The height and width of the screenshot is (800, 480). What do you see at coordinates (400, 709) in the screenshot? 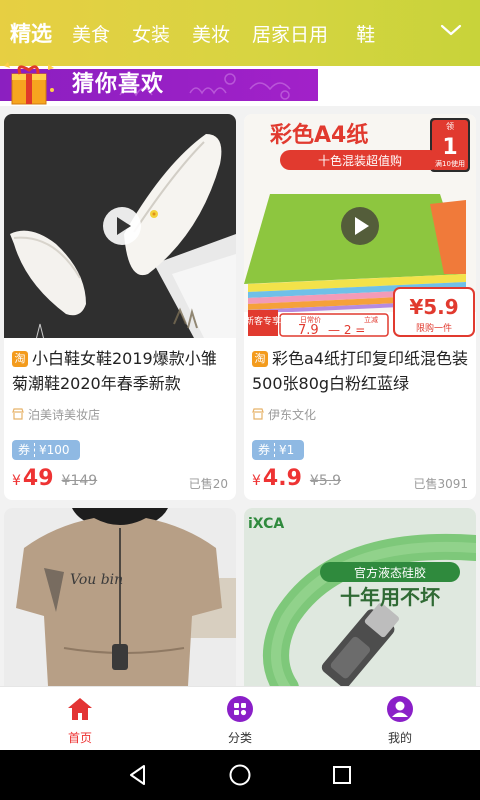
I see `user-icon` at bounding box center [400, 709].